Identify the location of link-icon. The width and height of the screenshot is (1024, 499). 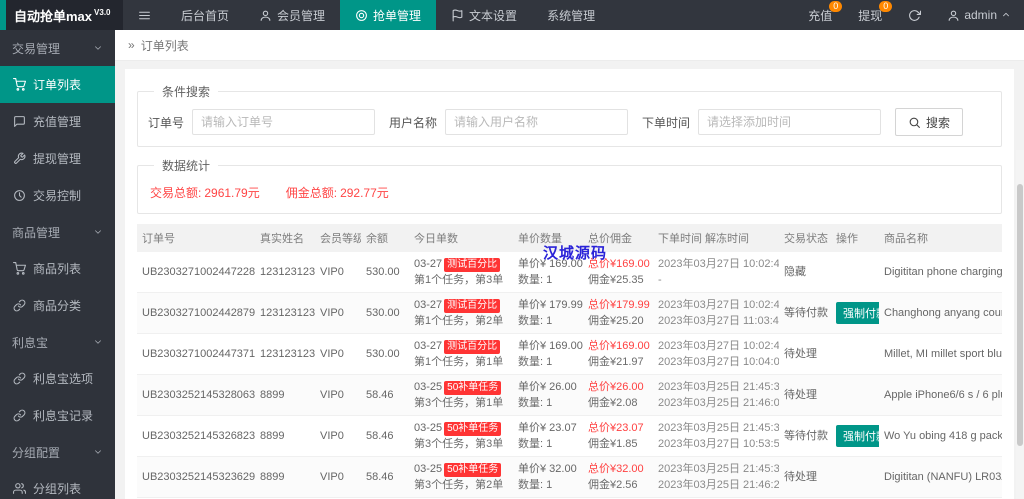
(19, 378).